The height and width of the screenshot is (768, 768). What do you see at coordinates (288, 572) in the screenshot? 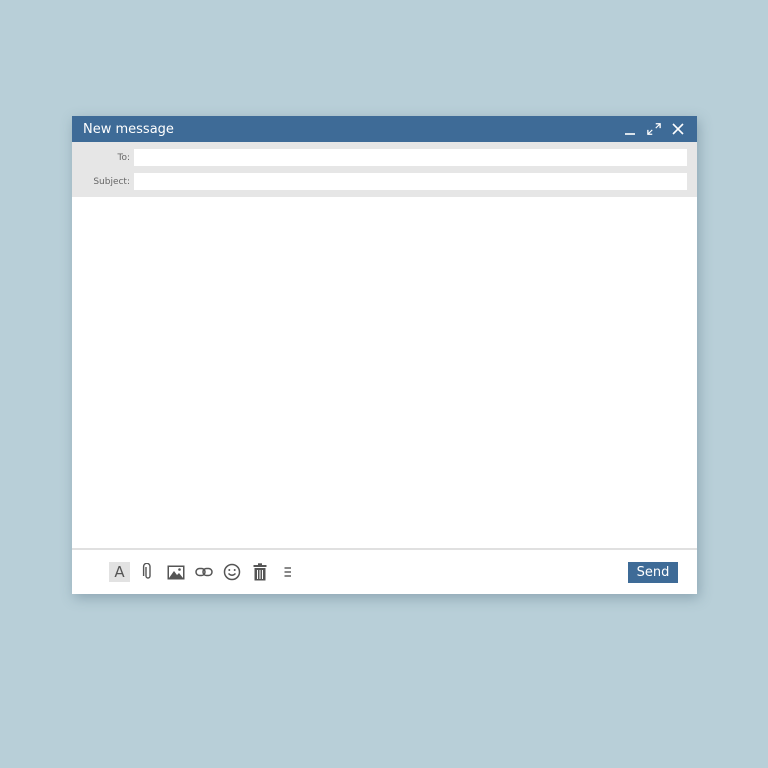
I see `more-options-icon` at bounding box center [288, 572].